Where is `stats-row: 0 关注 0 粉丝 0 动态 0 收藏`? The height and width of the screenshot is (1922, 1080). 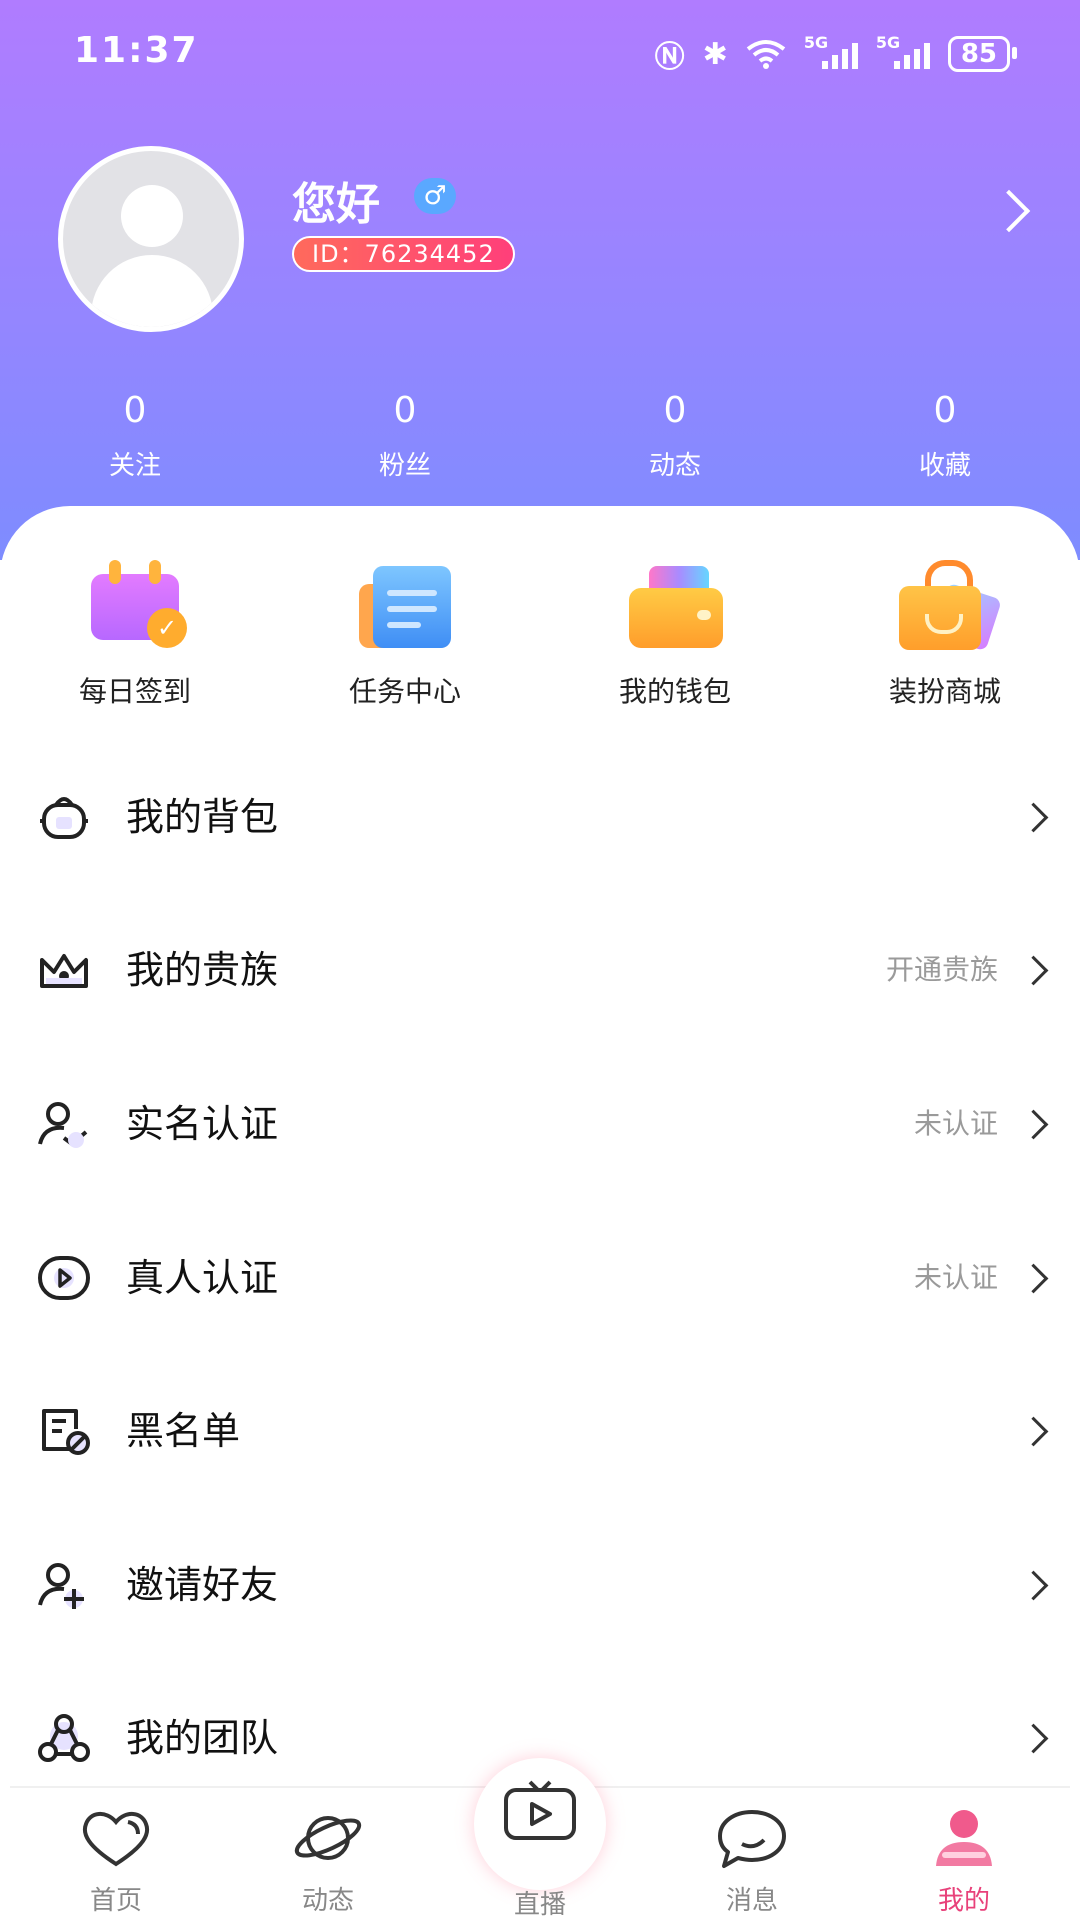
stats-row: 0 关注 0 粉丝 0 动态 0 收藏 is located at coordinates (540, 436).